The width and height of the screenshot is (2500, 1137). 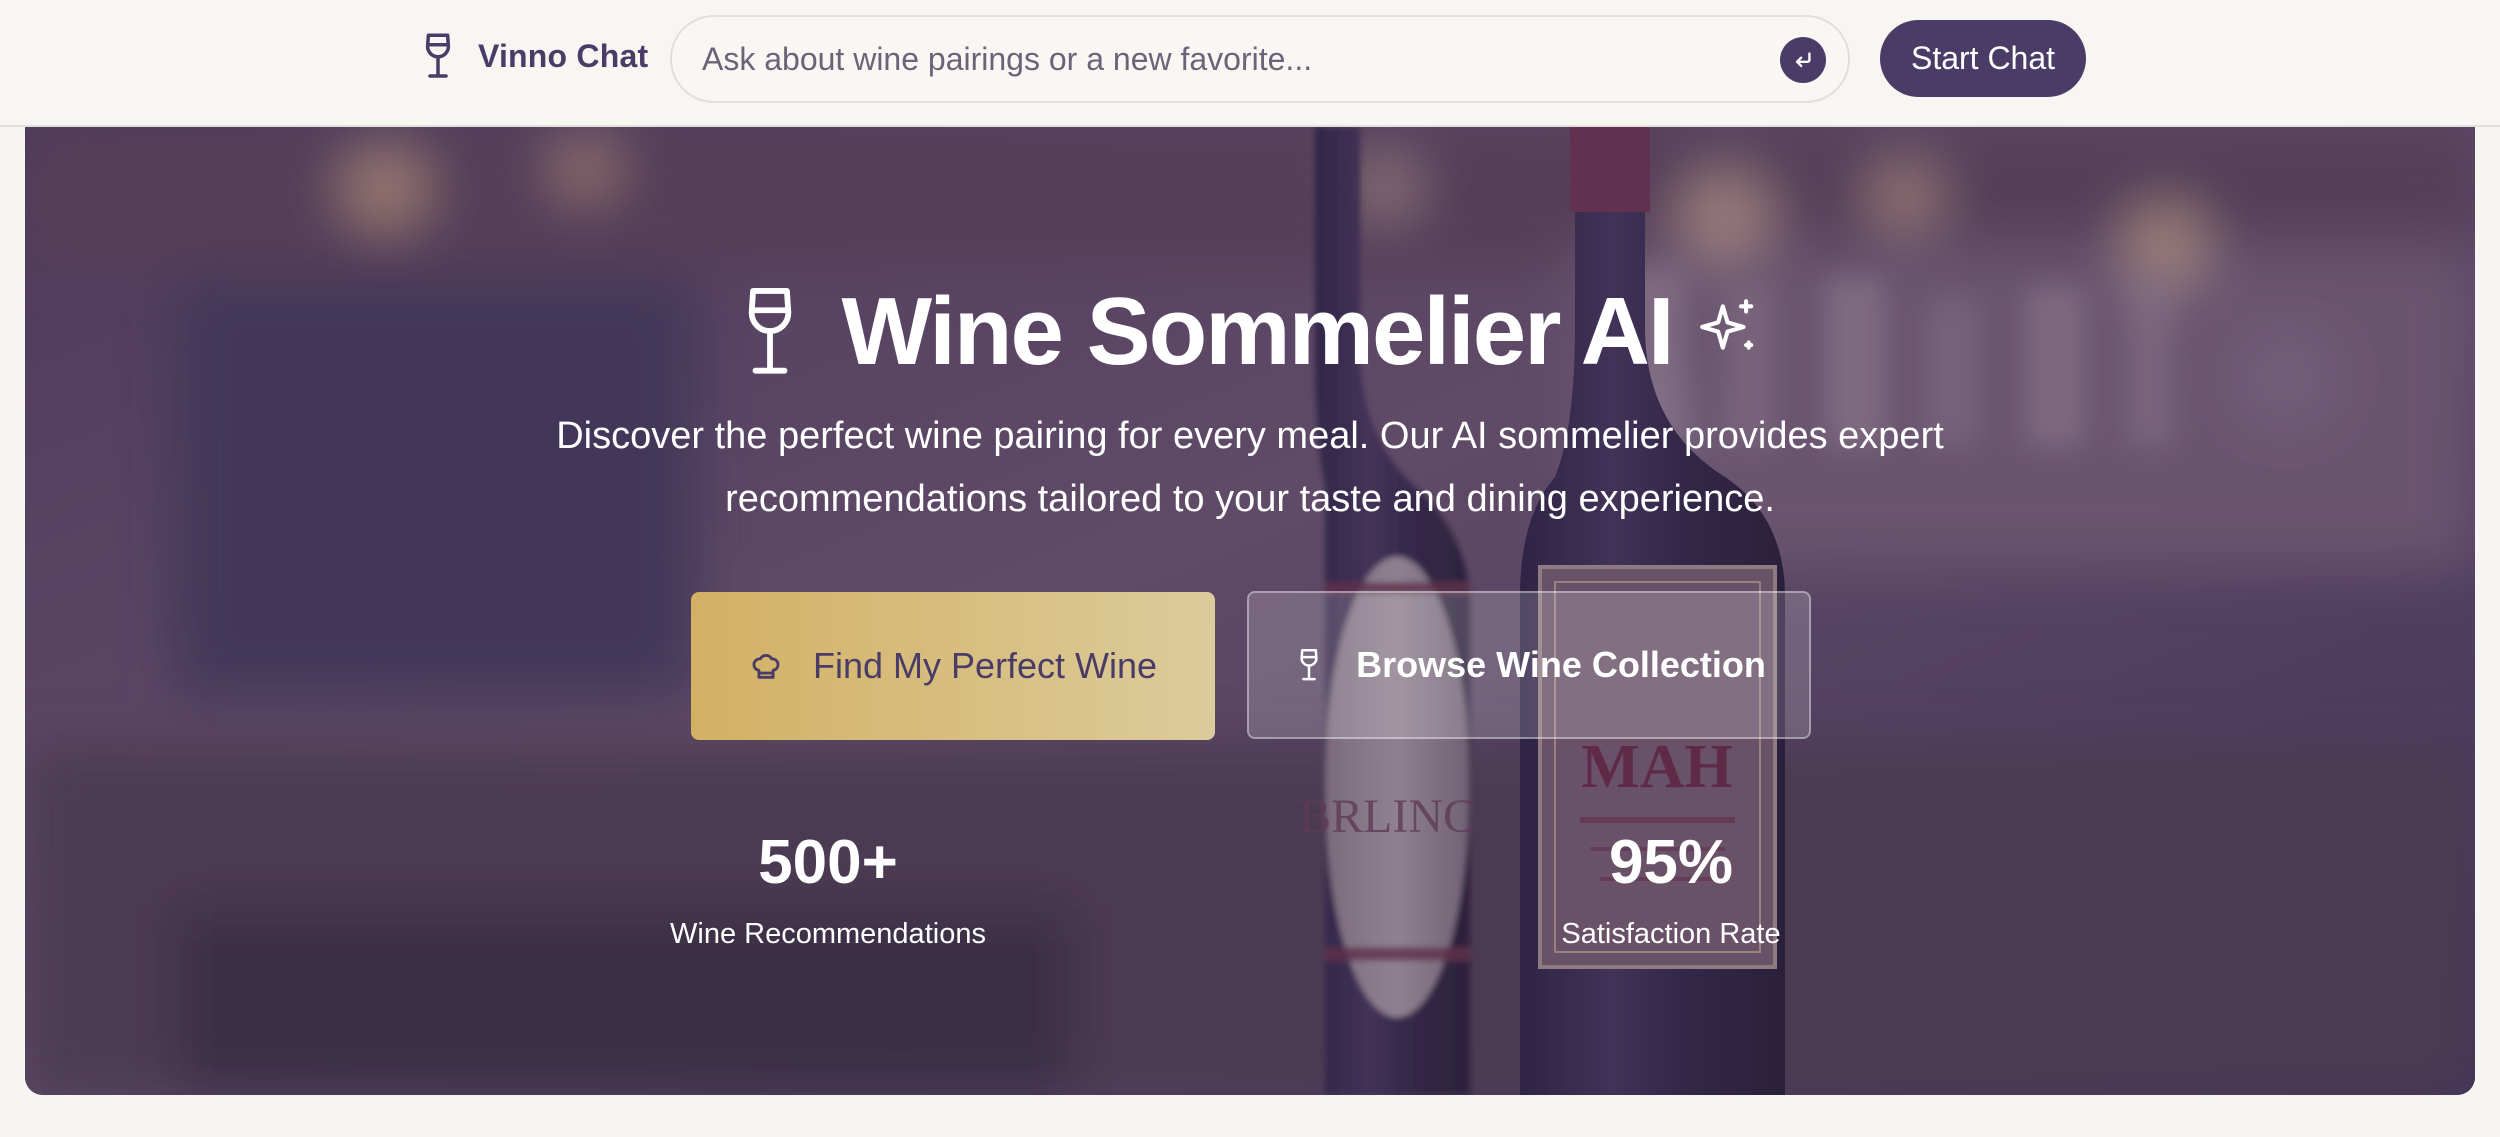 I want to click on stat-value: 95%, so click(x=1671, y=862).